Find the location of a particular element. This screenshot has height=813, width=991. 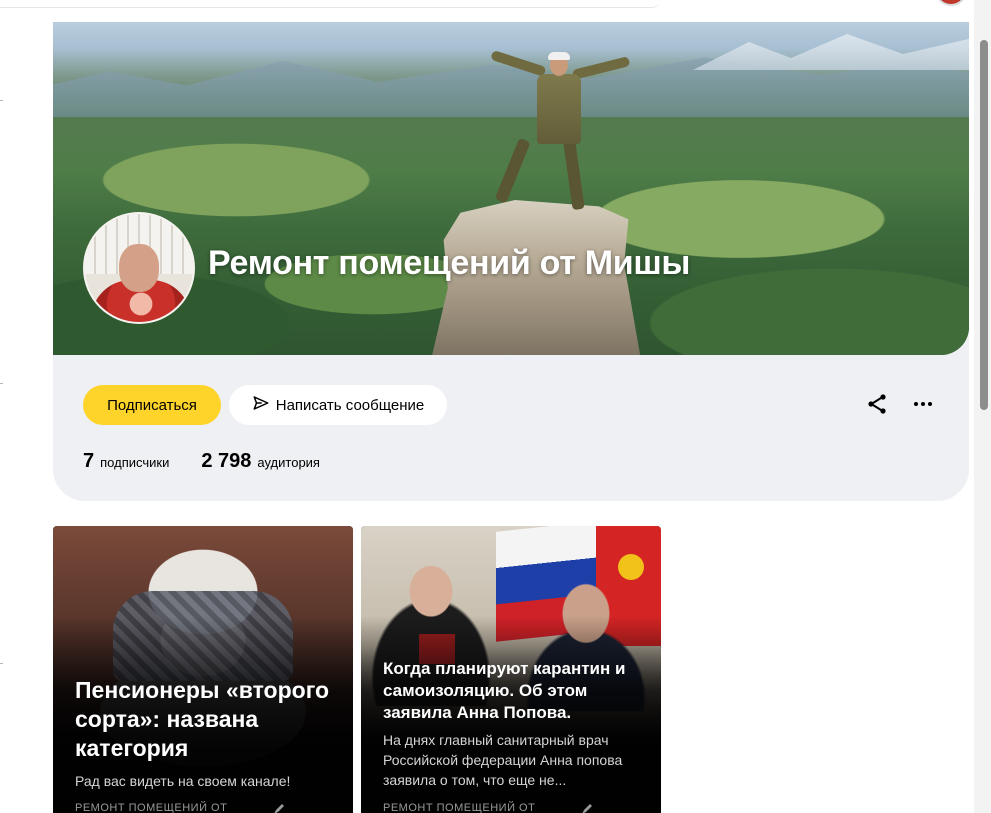

channel-avatar is located at coordinates (139, 268).